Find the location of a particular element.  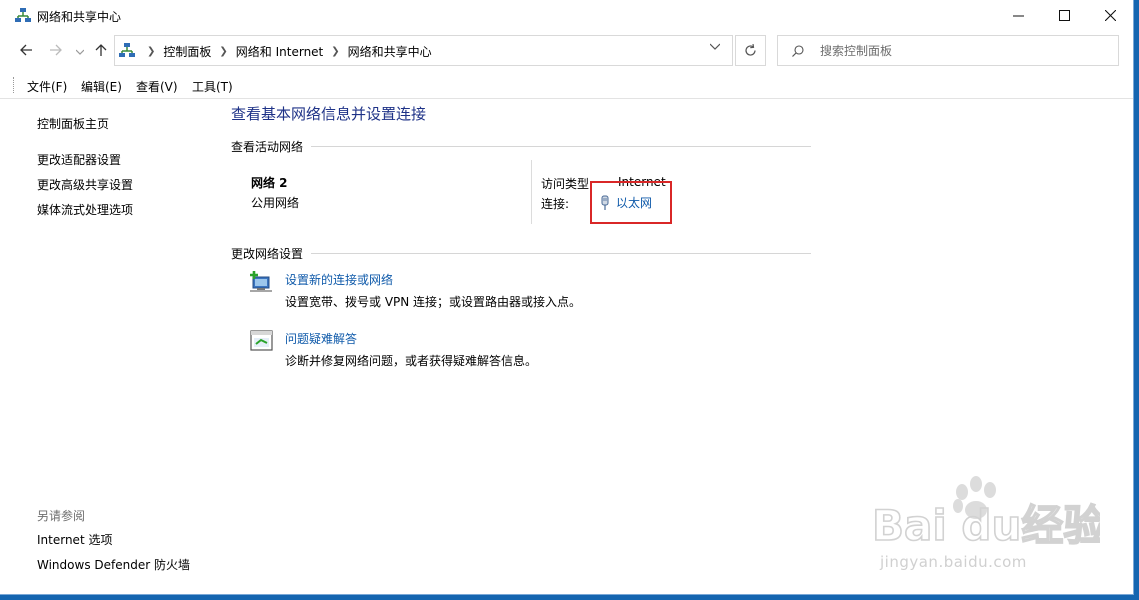

minimize-button is located at coordinates (1018, 15).